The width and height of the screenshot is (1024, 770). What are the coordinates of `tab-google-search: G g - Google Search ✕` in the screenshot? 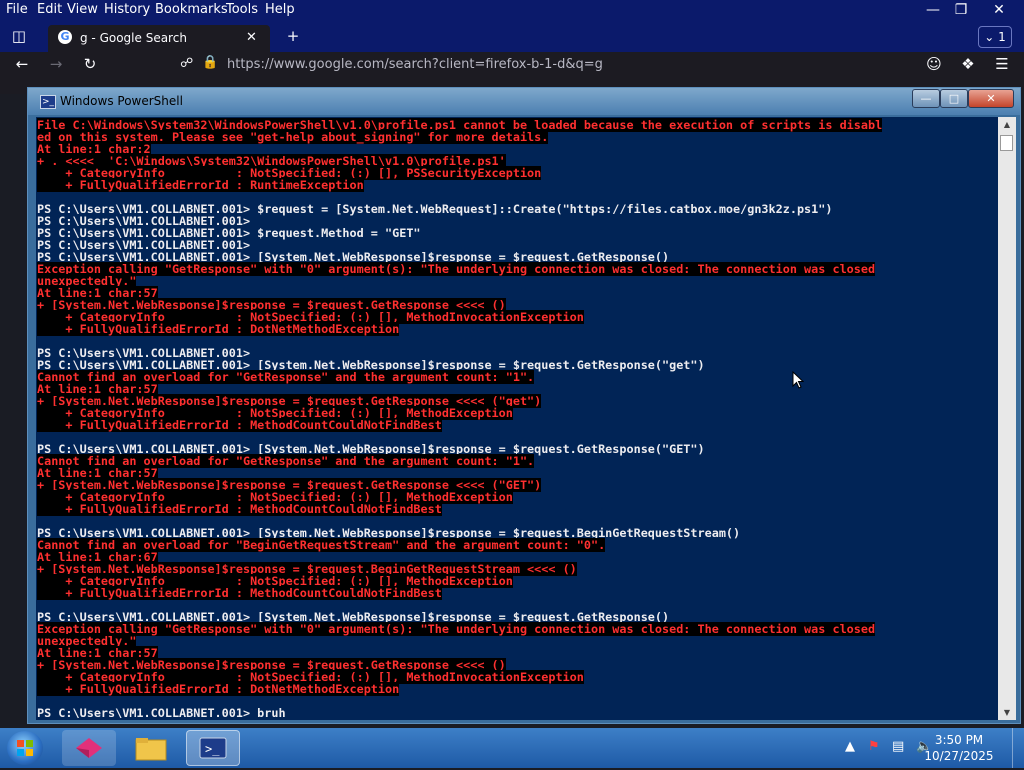 It's located at (159, 39).